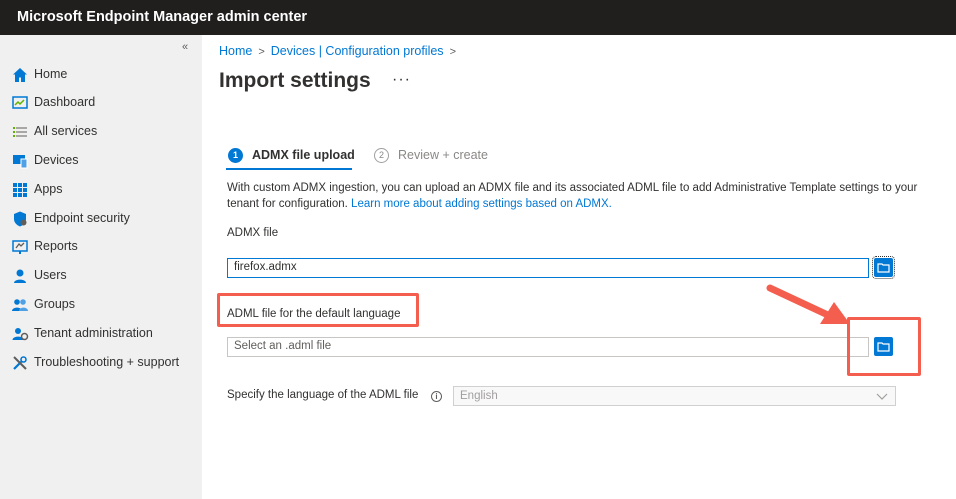 Image resolution: width=956 pixels, height=499 pixels. I want to click on sidebar-item-label: Tenant administration, so click(93, 333).